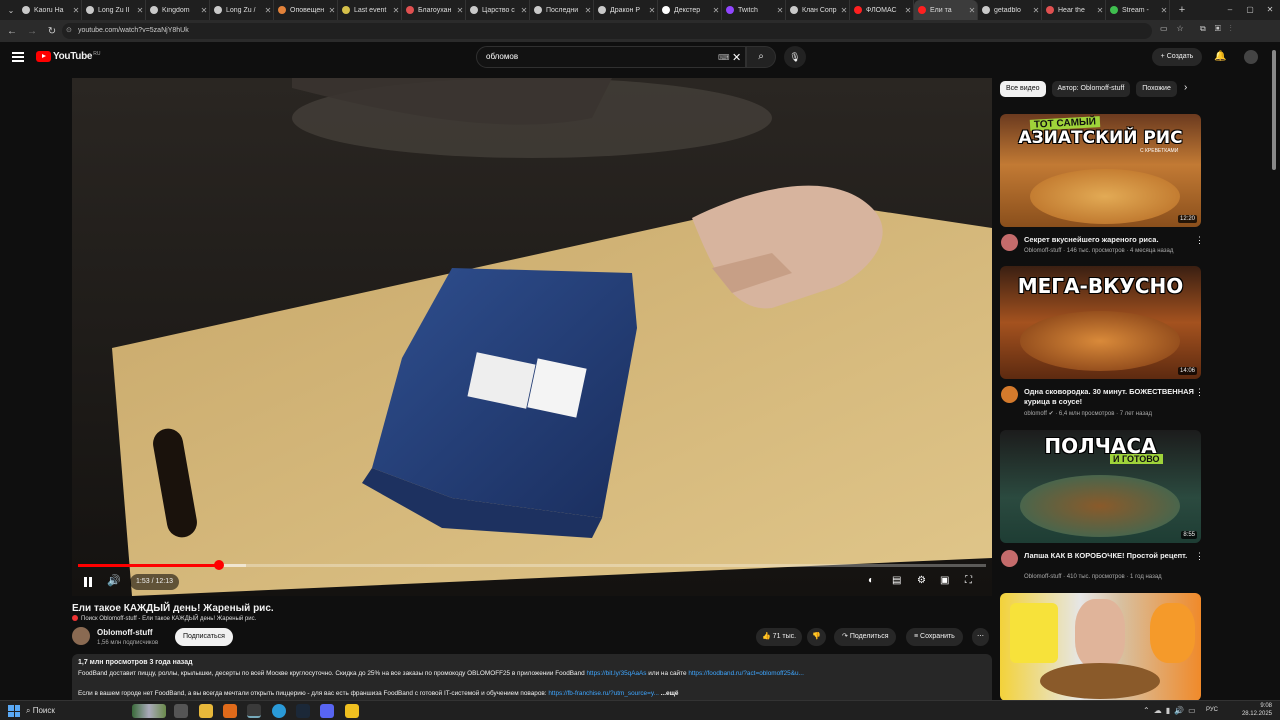 The width and height of the screenshot is (1280, 720). Describe the element at coordinates (279, 711) in the screenshot. I see `telegram-icon` at that location.